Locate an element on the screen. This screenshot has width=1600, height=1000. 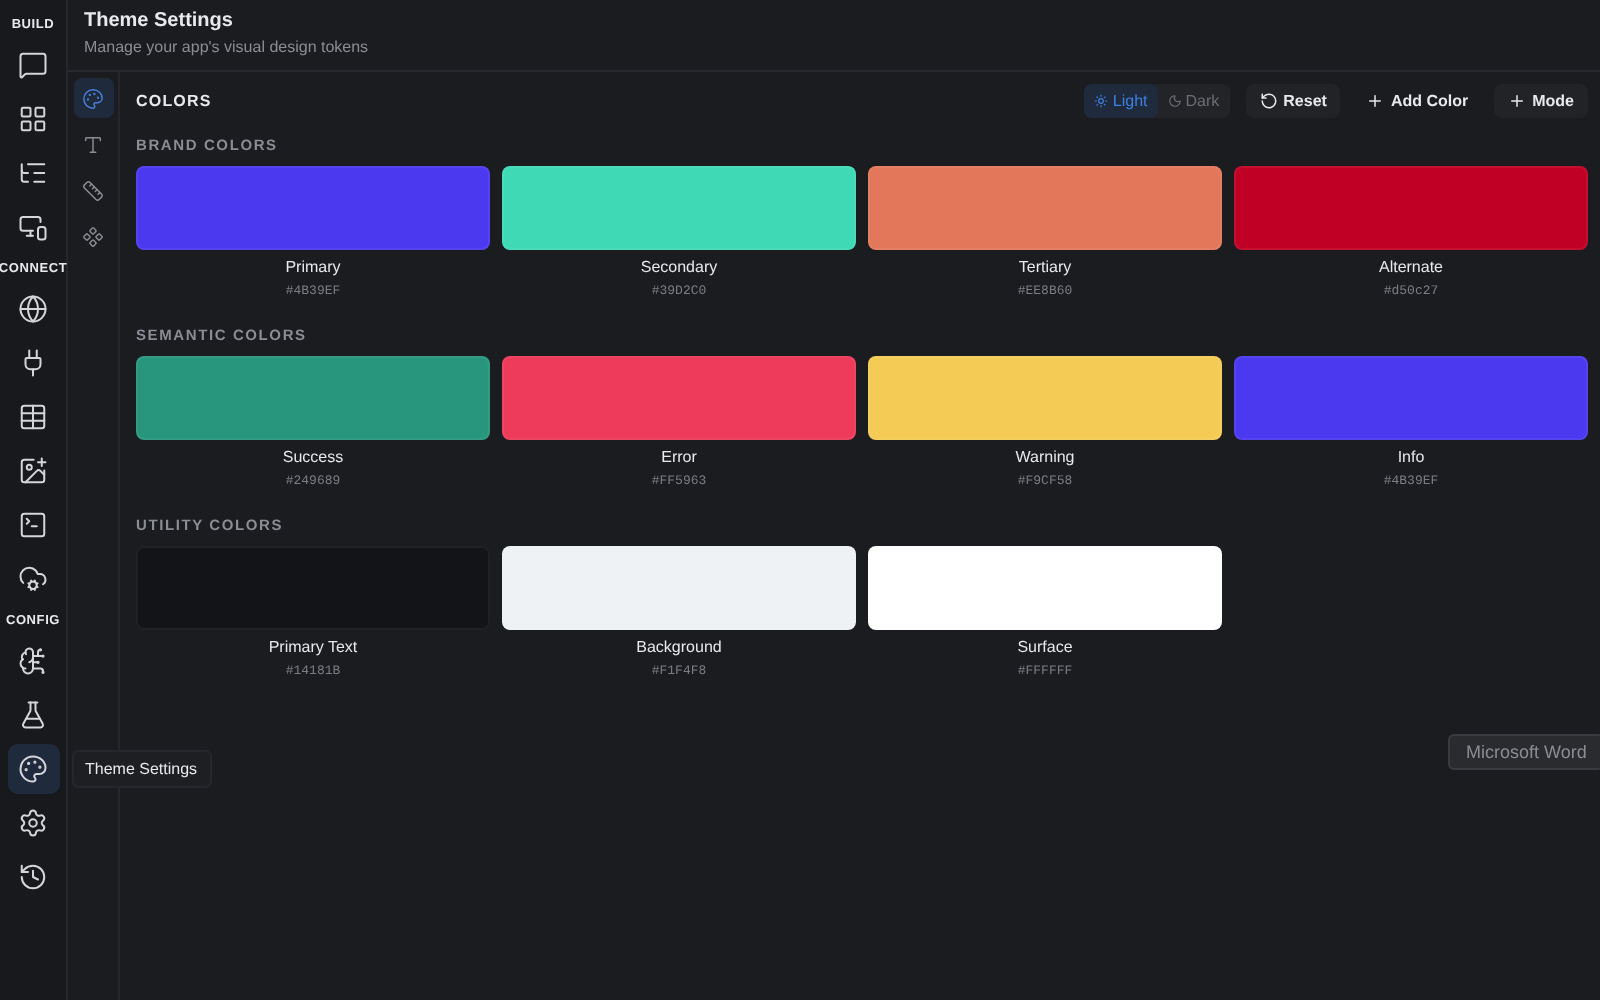
swatch-name: Success is located at coordinates (313, 457).